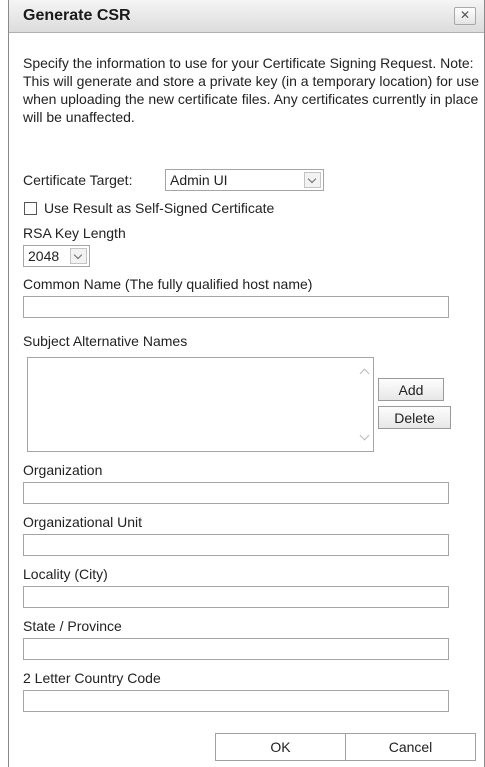 Image resolution: width=485 pixels, height=767 pixels. Describe the element at coordinates (159, 208) in the screenshot. I see `self-signed-label: Use Result as Self-Signed Certificate` at that location.